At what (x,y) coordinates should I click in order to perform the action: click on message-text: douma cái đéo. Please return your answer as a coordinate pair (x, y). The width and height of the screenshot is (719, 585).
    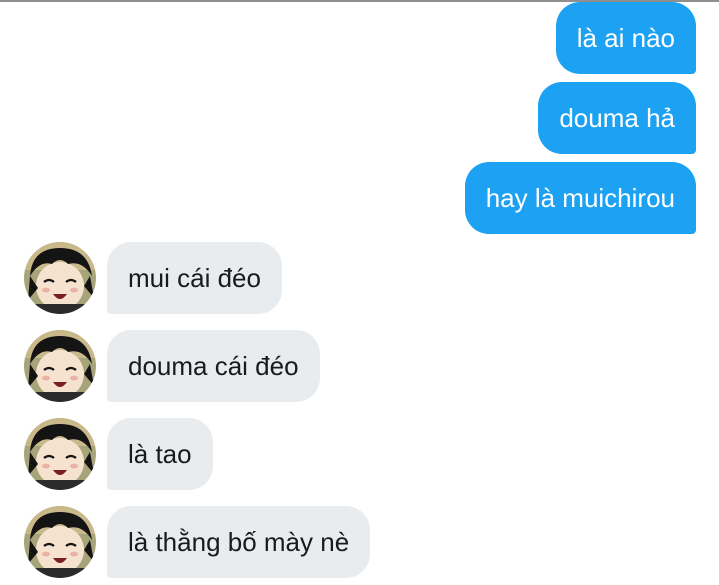
    Looking at the image, I should click on (213, 366).